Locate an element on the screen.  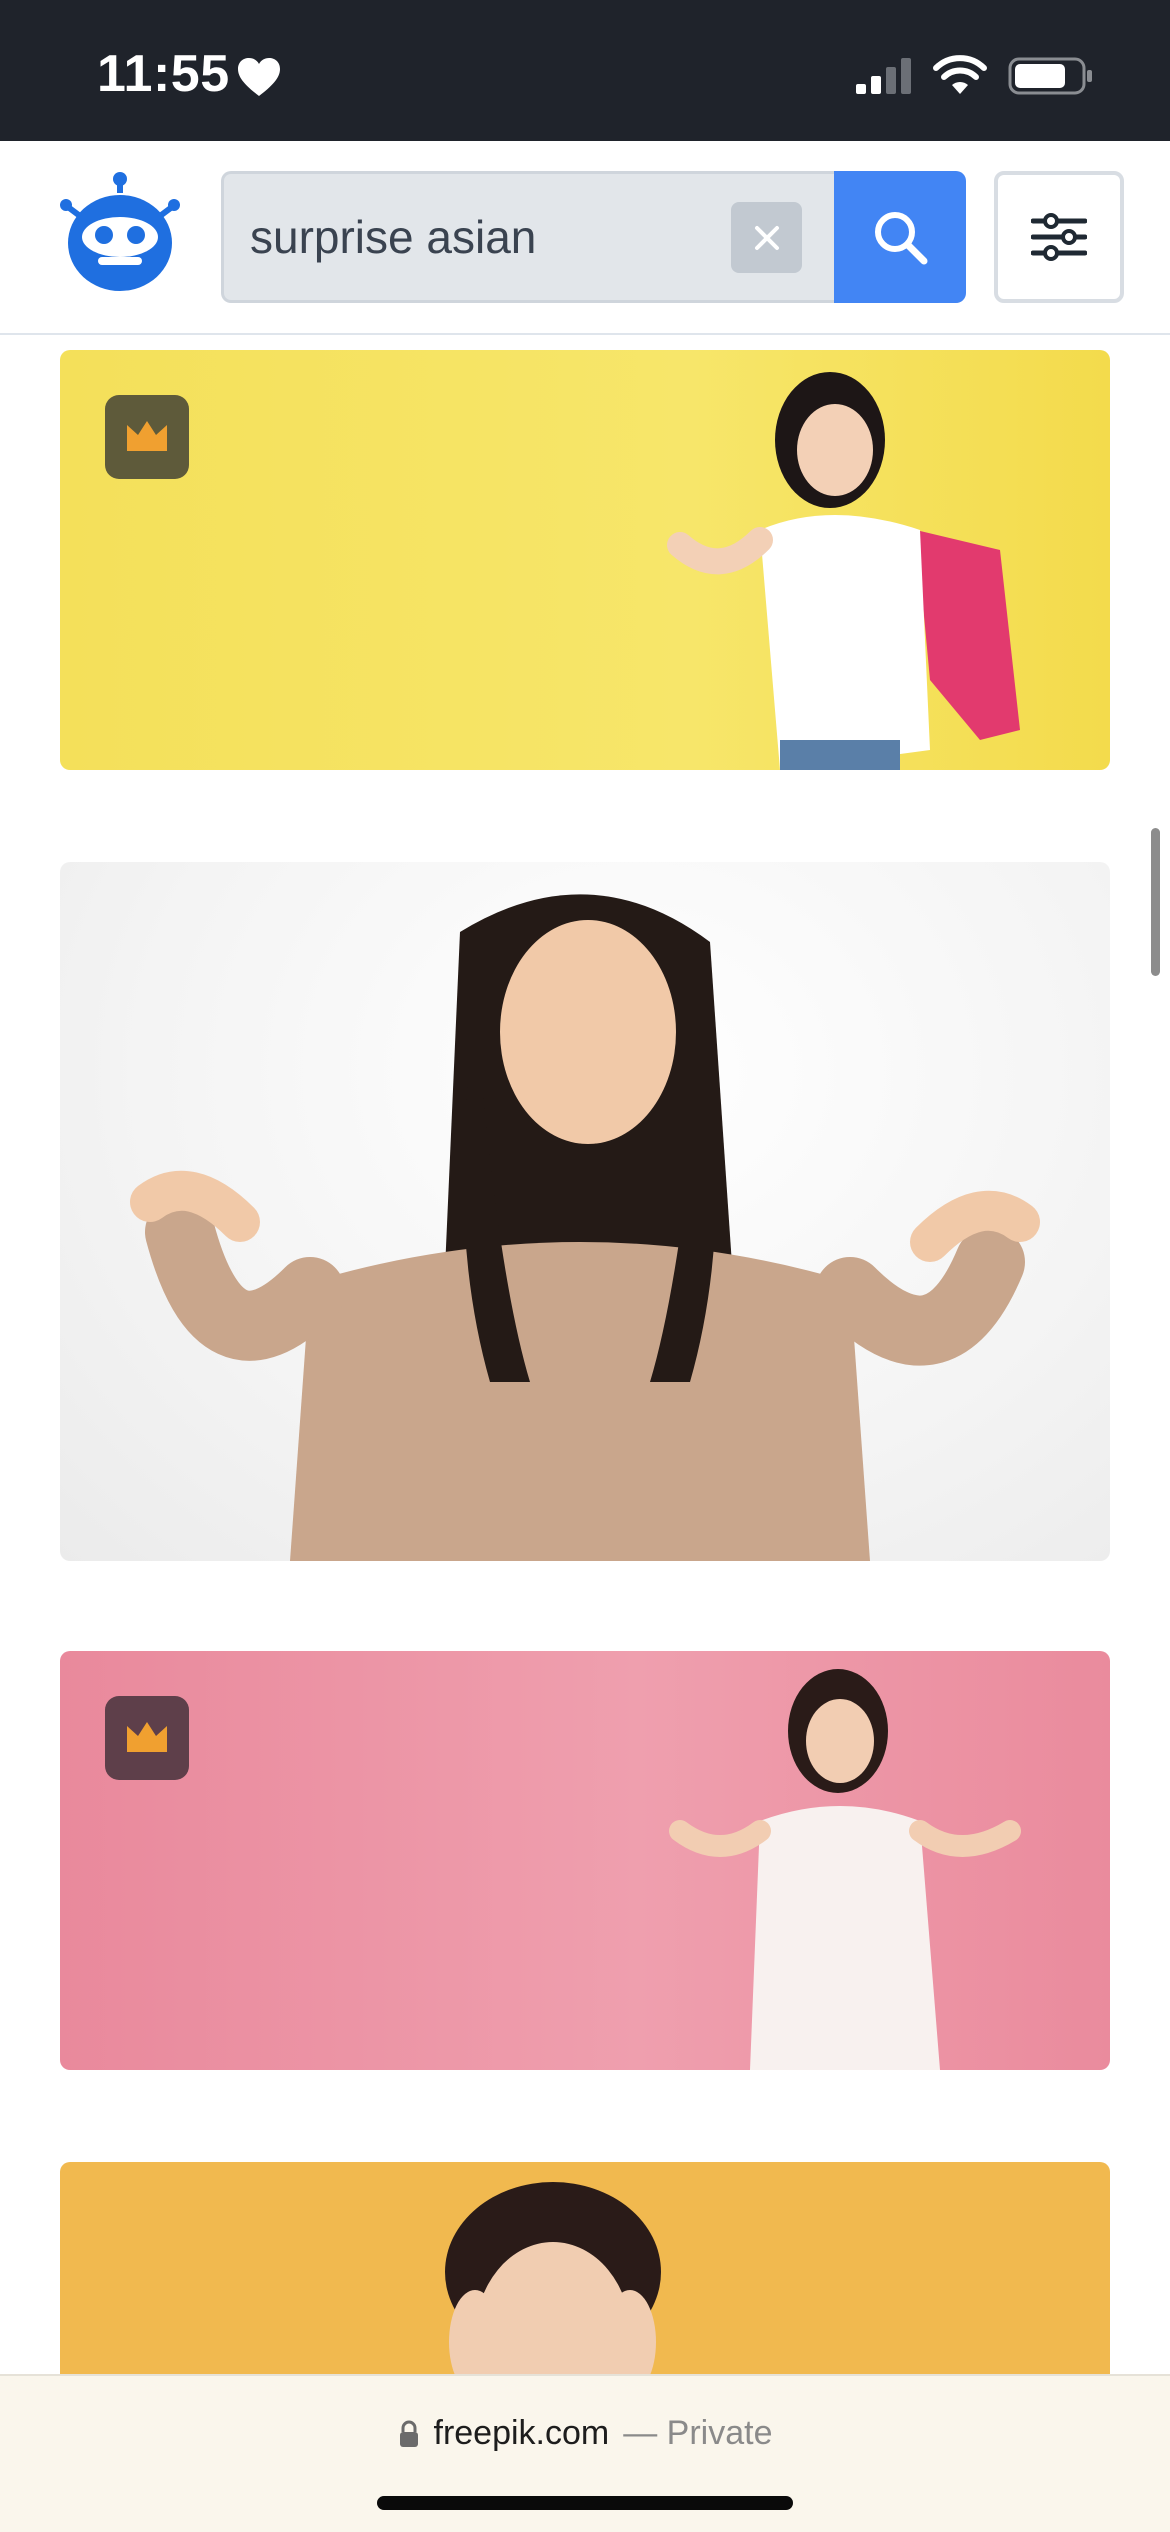
photo-woman-dress is located at coordinates (845, 1869).